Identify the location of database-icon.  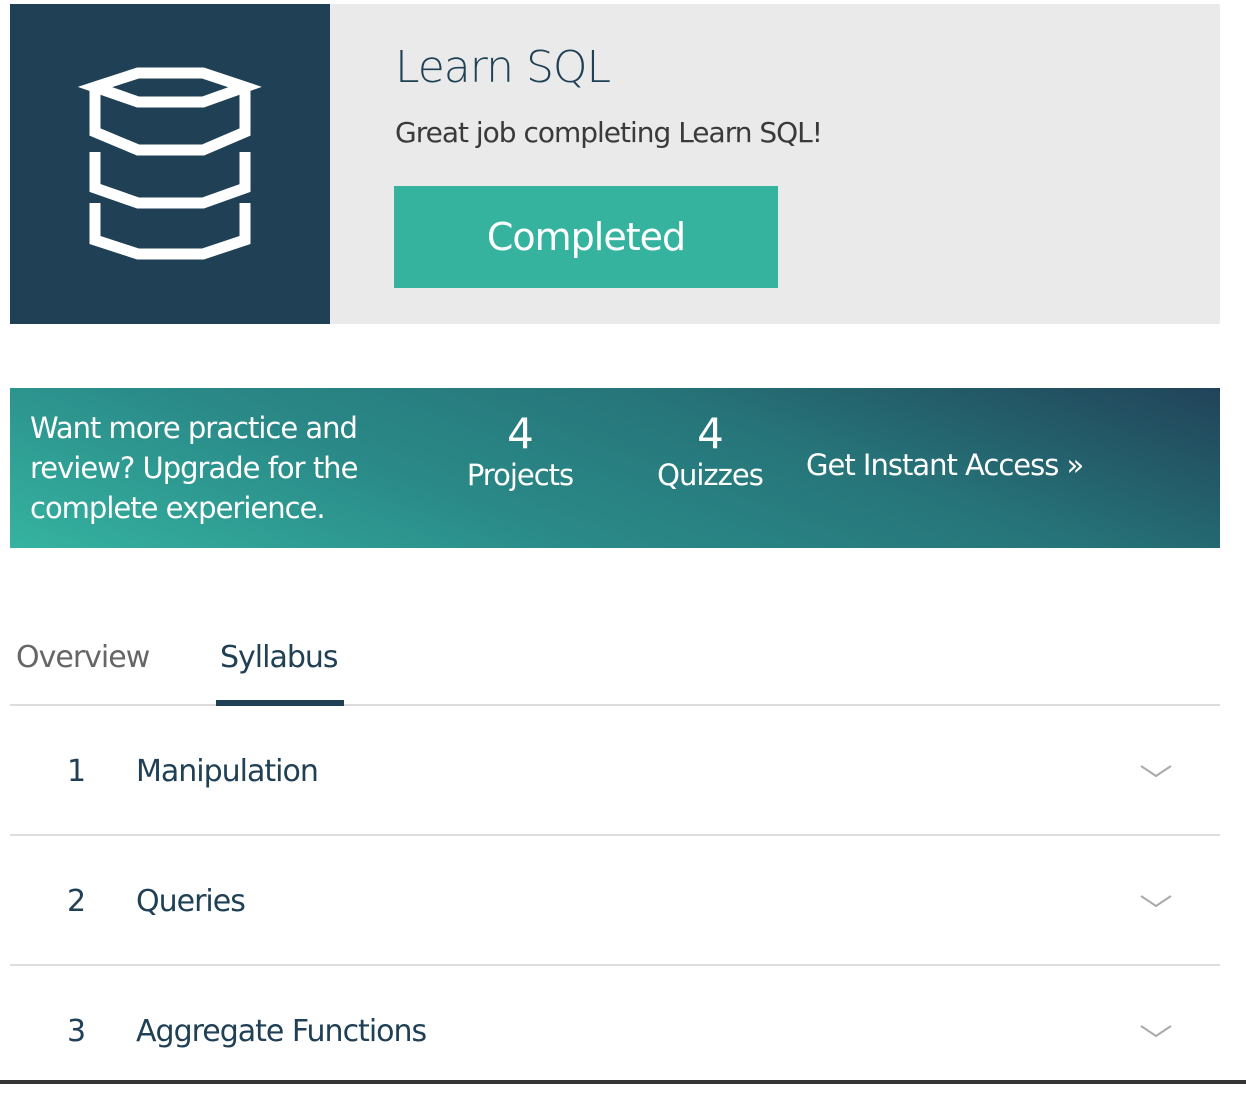
(169, 163).